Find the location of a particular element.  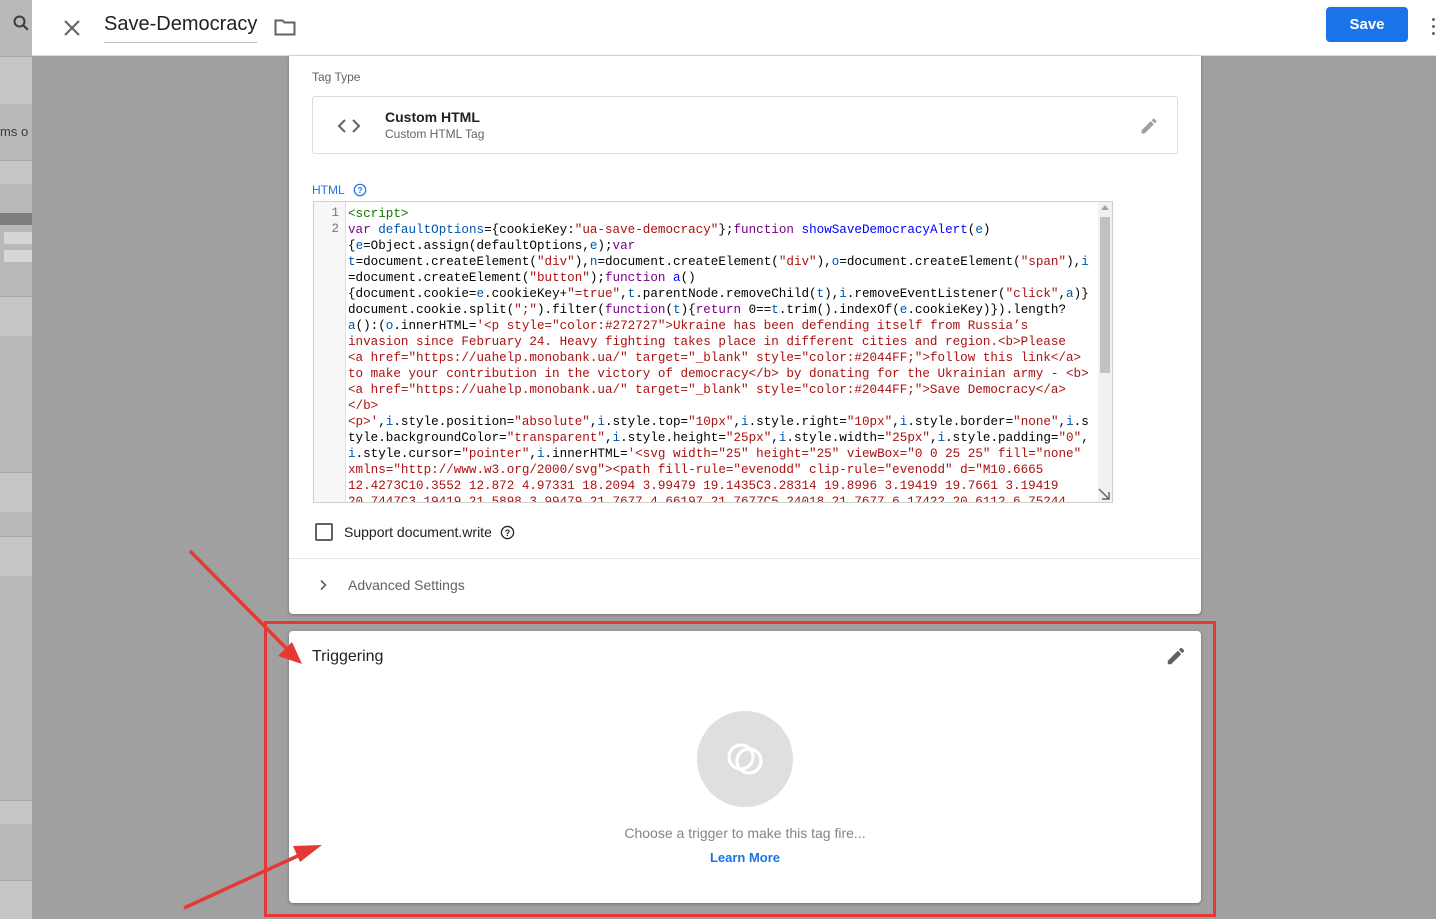

support-document-write-option: Support document.write ? is located at coordinates (415, 532).